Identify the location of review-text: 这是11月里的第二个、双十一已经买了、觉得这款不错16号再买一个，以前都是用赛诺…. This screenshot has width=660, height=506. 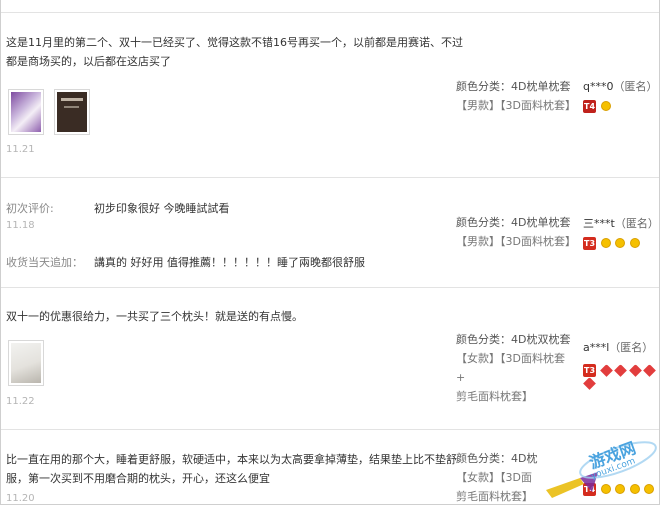
(234, 52).